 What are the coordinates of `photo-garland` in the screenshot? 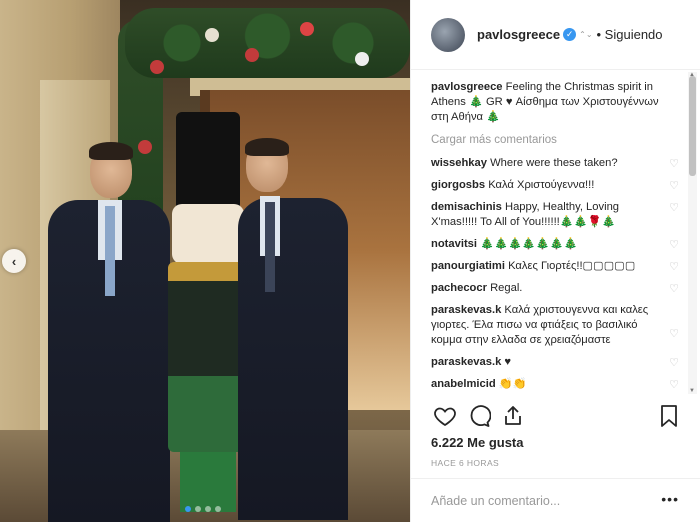 It's located at (267, 43).